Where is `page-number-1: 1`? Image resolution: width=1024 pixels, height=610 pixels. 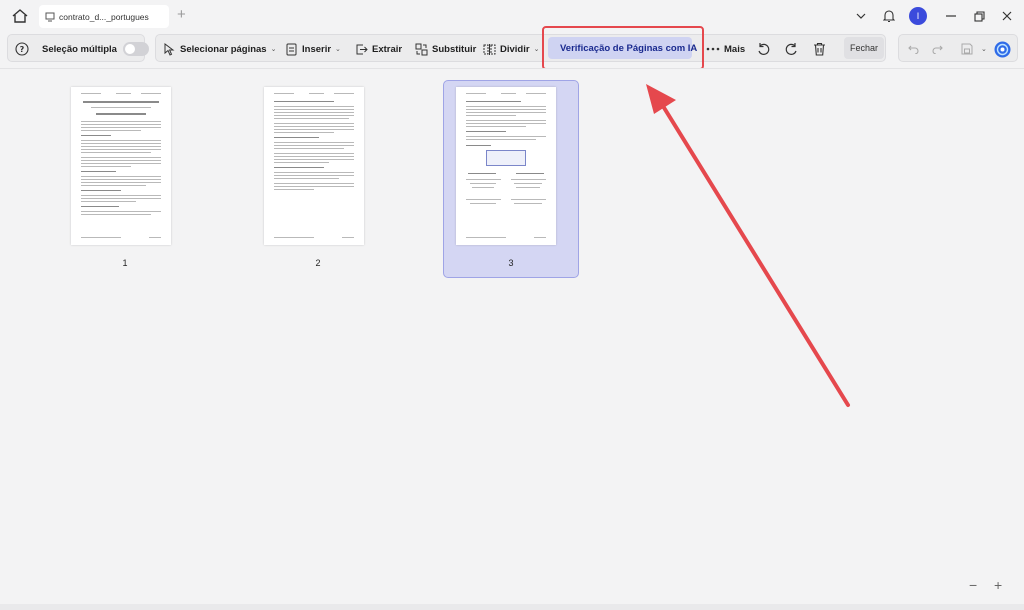 page-number-1: 1 is located at coordinates (125, 263).